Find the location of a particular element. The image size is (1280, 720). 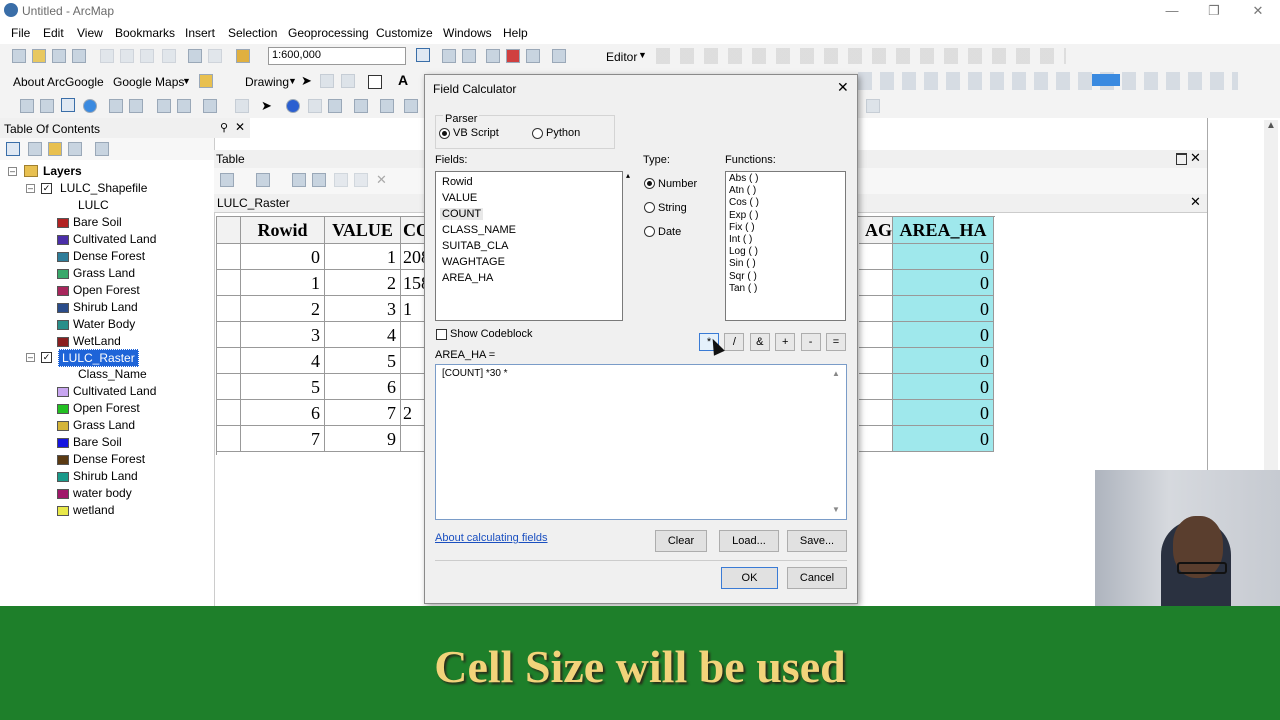

identify-icon is located at coordinates (293, 106).